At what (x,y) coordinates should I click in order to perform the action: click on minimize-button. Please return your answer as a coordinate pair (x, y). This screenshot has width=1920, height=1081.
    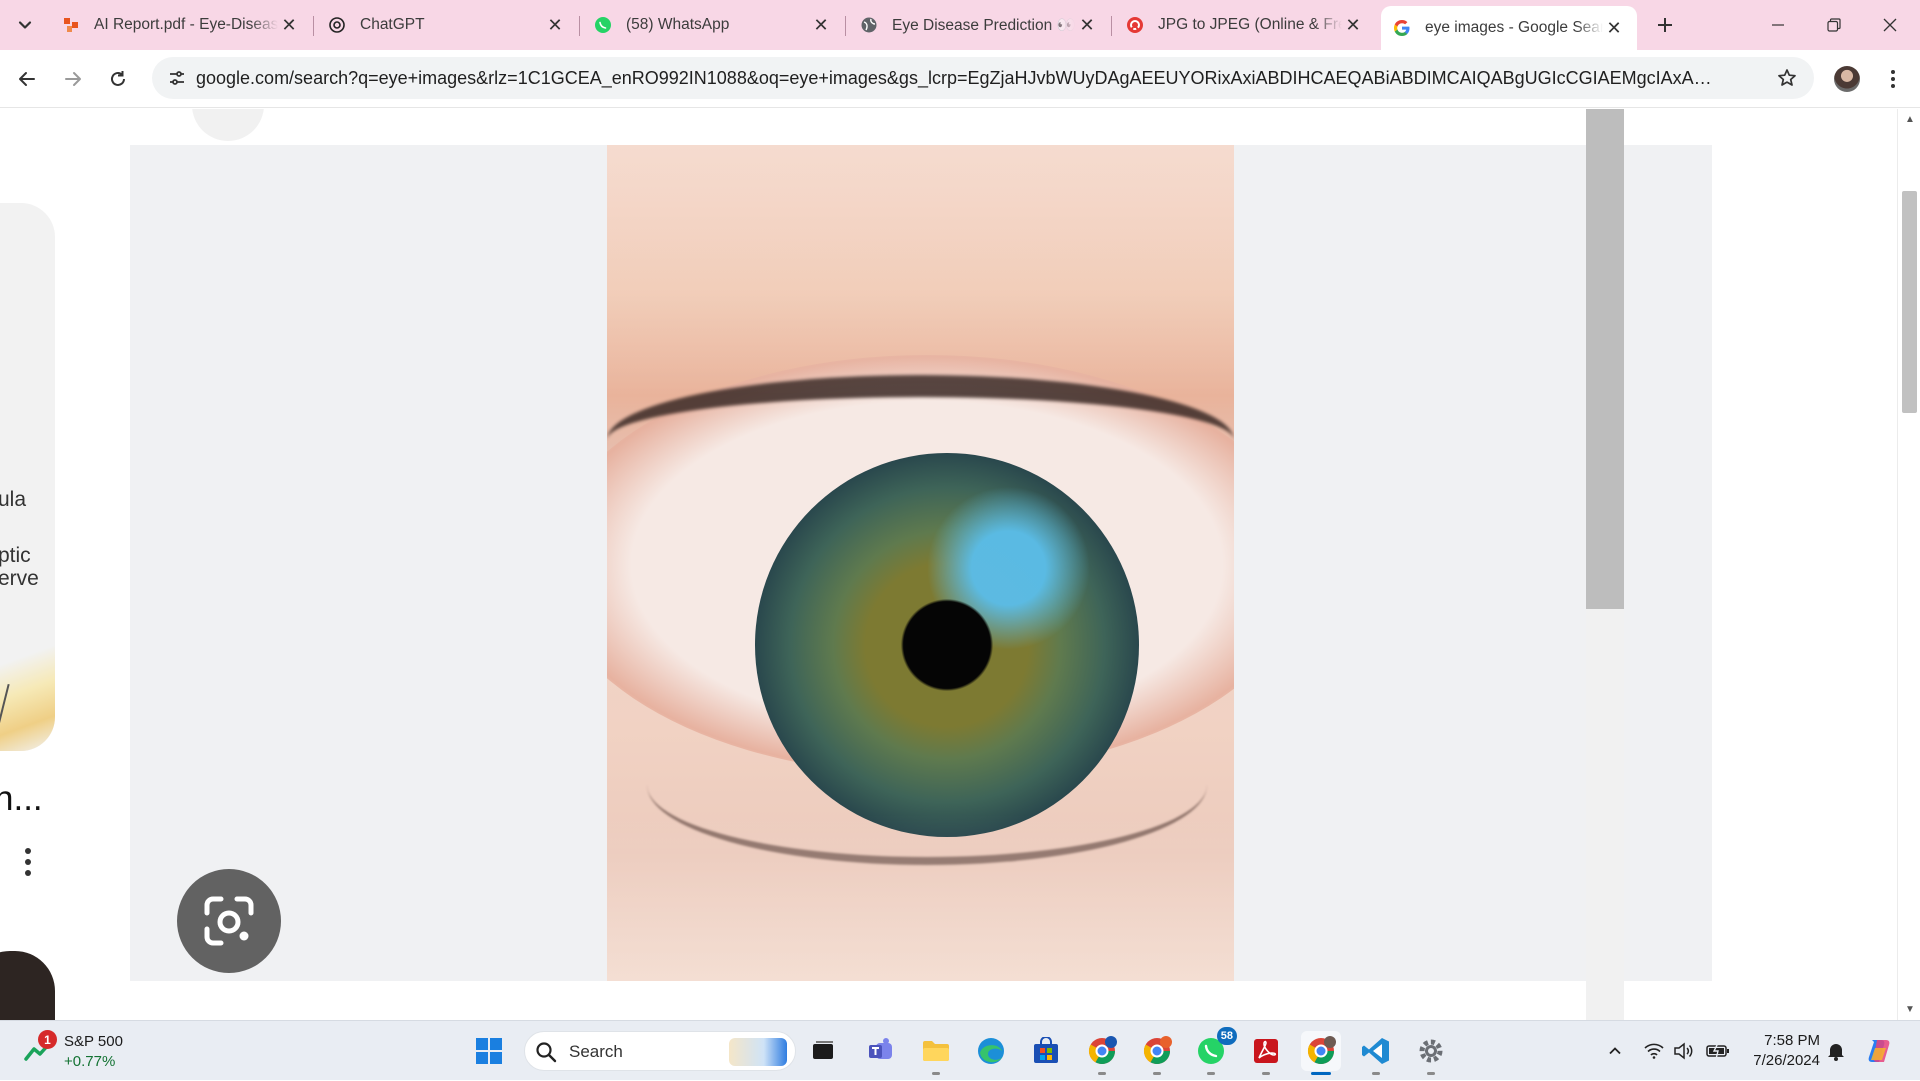
    Looking at the image, I should click on (1778, 25).